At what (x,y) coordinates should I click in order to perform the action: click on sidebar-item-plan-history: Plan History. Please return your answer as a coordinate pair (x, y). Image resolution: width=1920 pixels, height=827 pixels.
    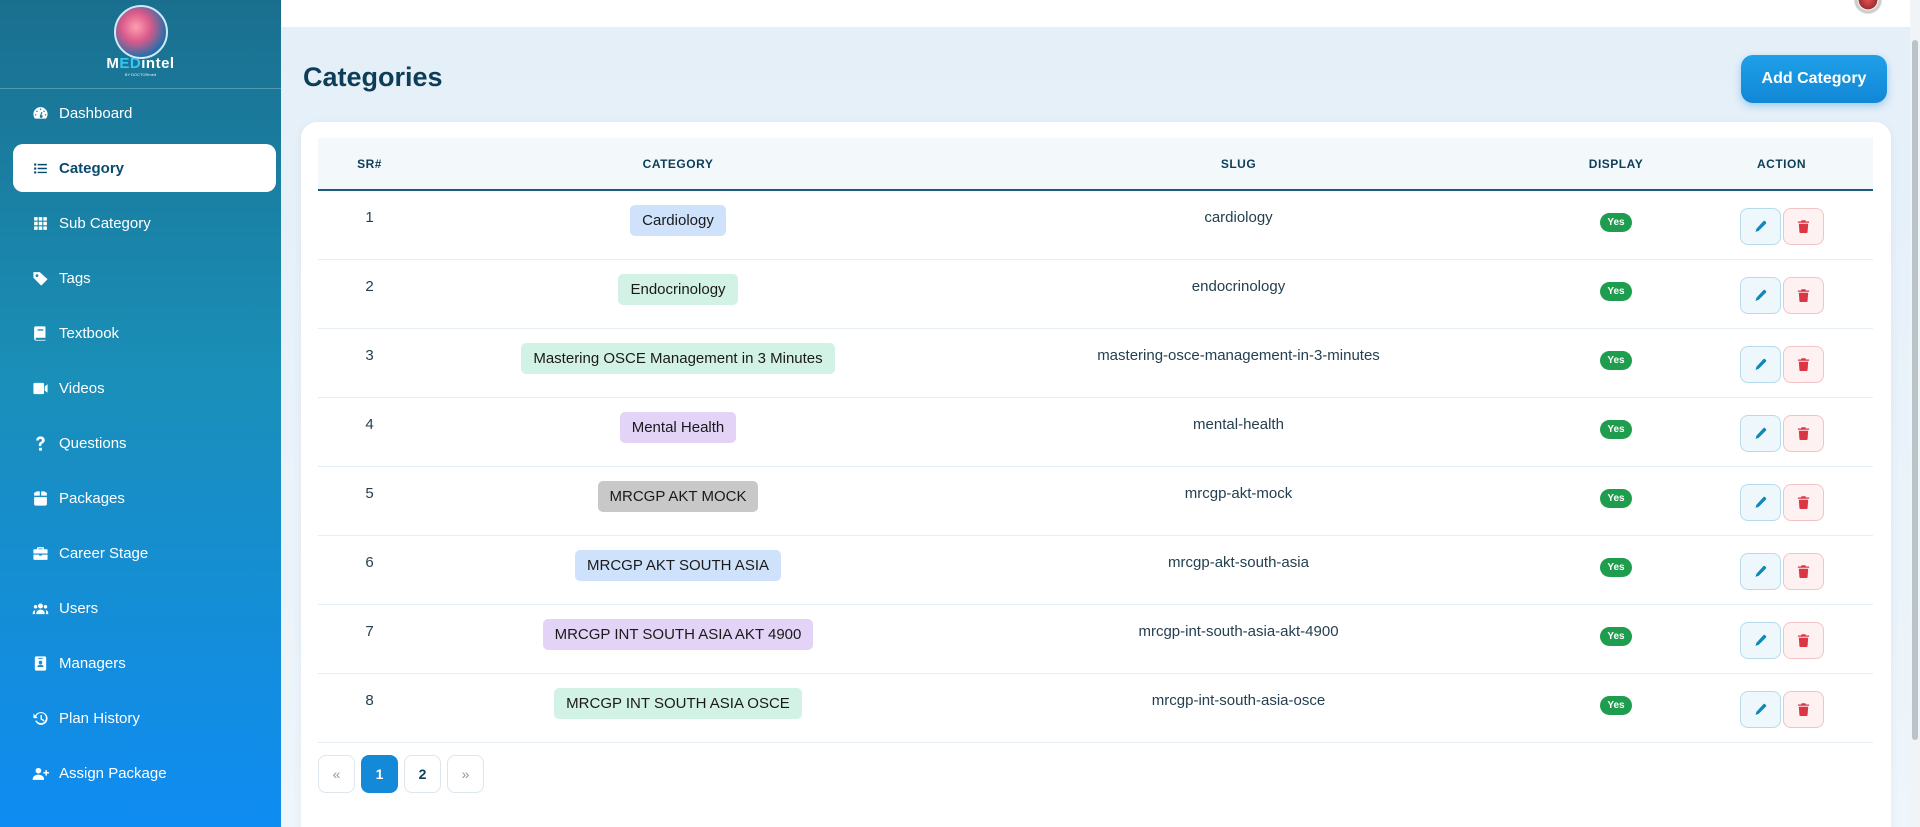
    Looking at the image, I should click on (144, 718).